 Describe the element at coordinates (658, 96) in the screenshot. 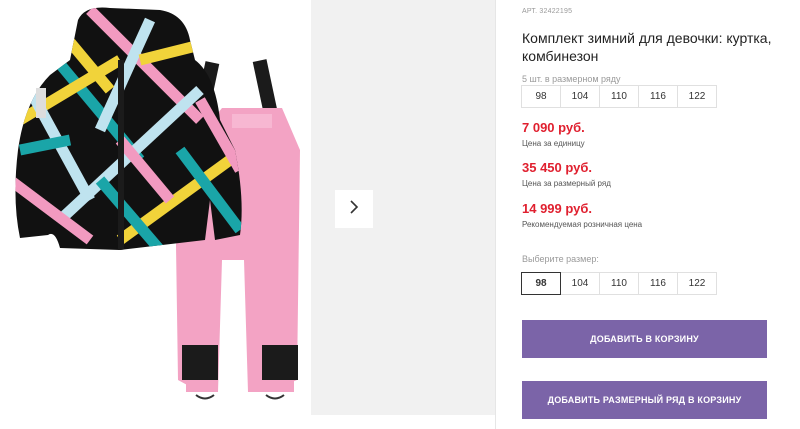

I see `size-row-cell: 116` at that location.